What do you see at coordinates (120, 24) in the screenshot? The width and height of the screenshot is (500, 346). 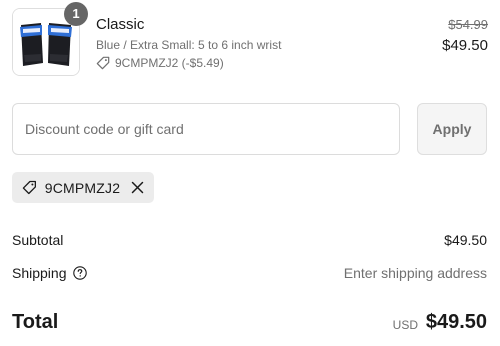 I see `product-title: Classic` at bounding box center [120, 24].